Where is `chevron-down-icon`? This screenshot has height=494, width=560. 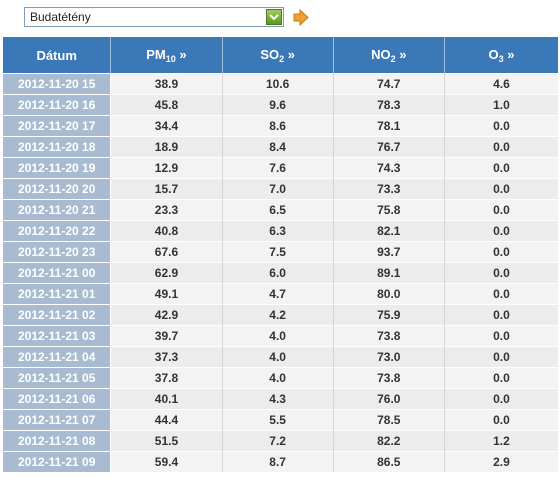
chevron-down-icon is located at coordinates (274, 17).